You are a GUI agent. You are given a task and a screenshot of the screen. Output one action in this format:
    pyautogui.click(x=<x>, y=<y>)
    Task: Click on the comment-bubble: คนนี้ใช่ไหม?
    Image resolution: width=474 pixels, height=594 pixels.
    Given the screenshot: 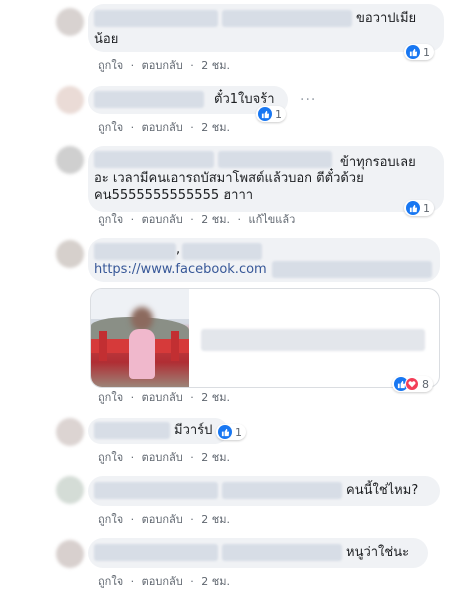 What is the action you would take?
    pyautogui.click(x=264, y=491)
    